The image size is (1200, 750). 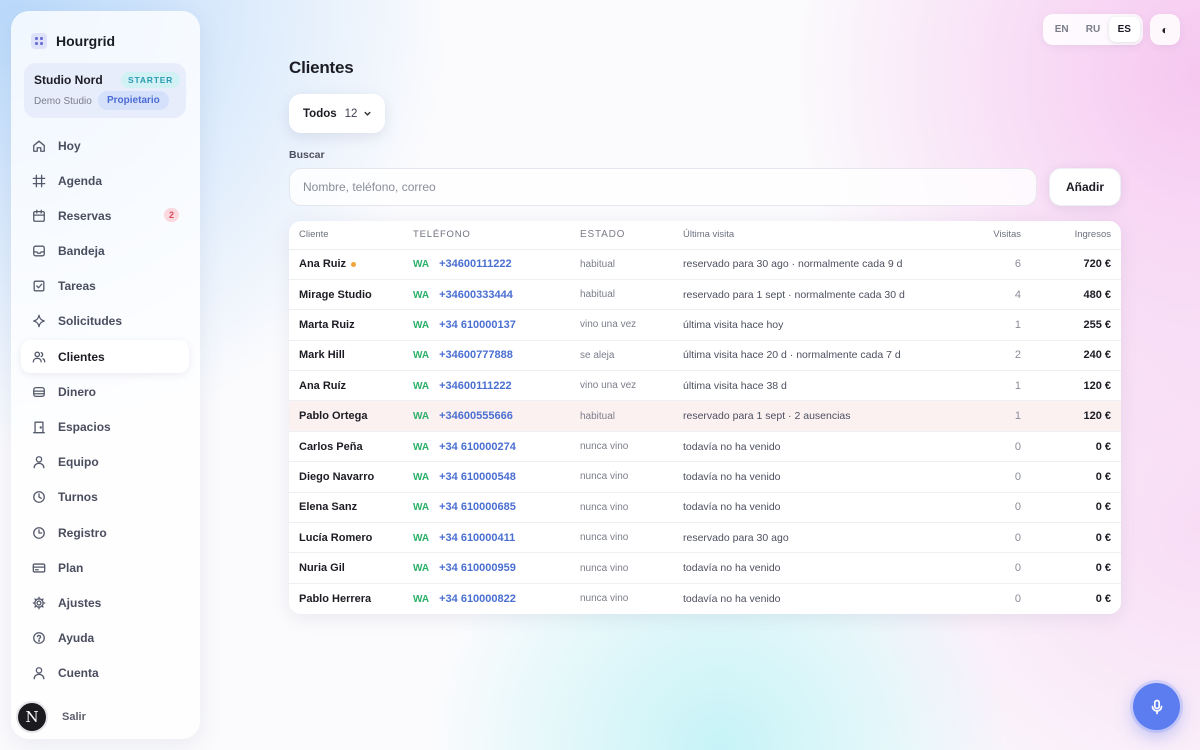 What do you see at coordinates (631, 264) in the screenshot?
I see `status-cell: habitual` at bounding box center [631, 264].